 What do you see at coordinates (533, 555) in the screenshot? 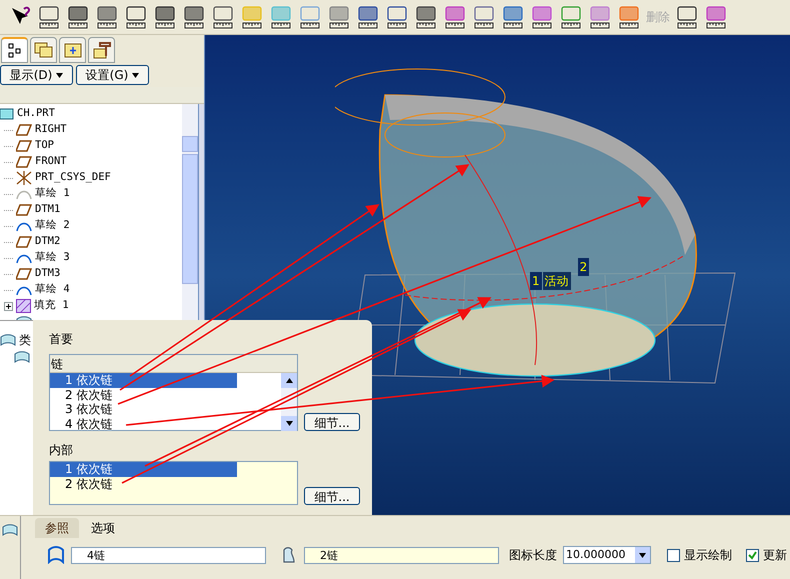
I see `length-label: 图标长度` at bounding box center [533, 555].